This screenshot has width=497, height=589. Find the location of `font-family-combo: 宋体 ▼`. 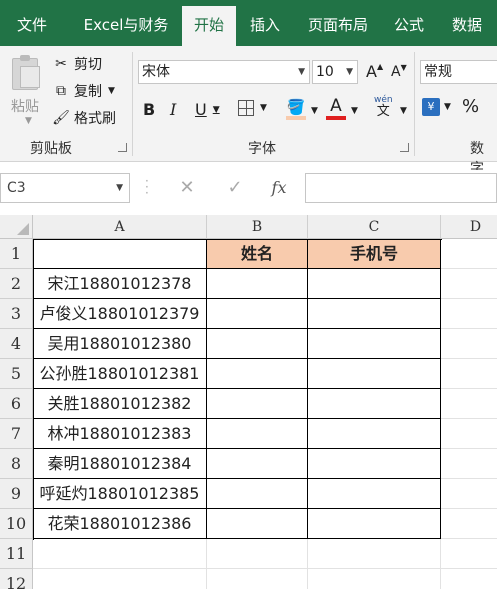

font-family-combo: 宋体 ▼ is located at coordinates (224, 72).